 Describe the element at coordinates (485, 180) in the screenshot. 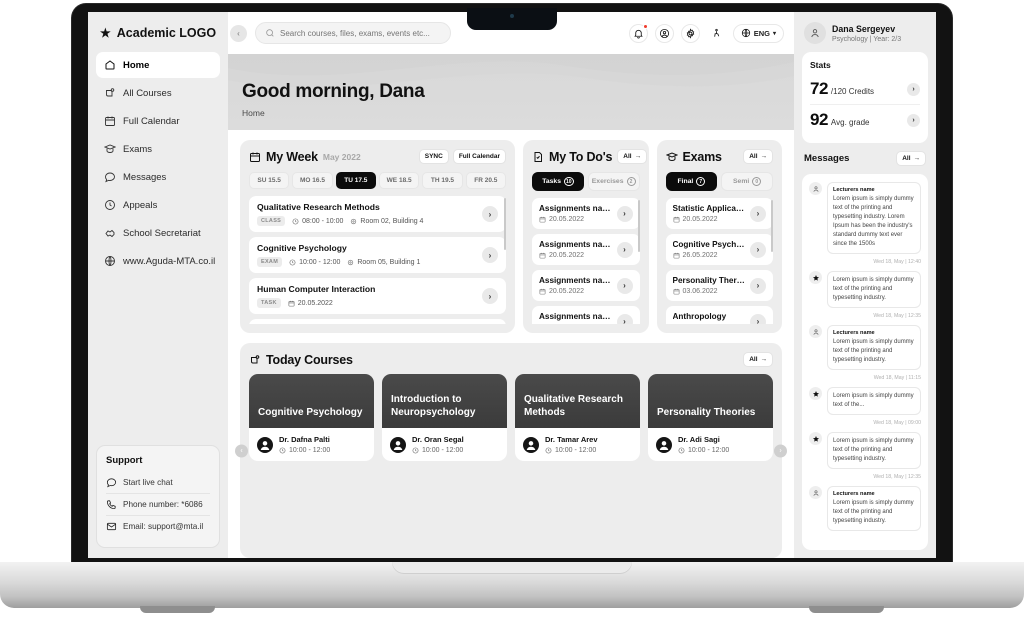

I see `day-tab-fr: FR 20.5` at that location.